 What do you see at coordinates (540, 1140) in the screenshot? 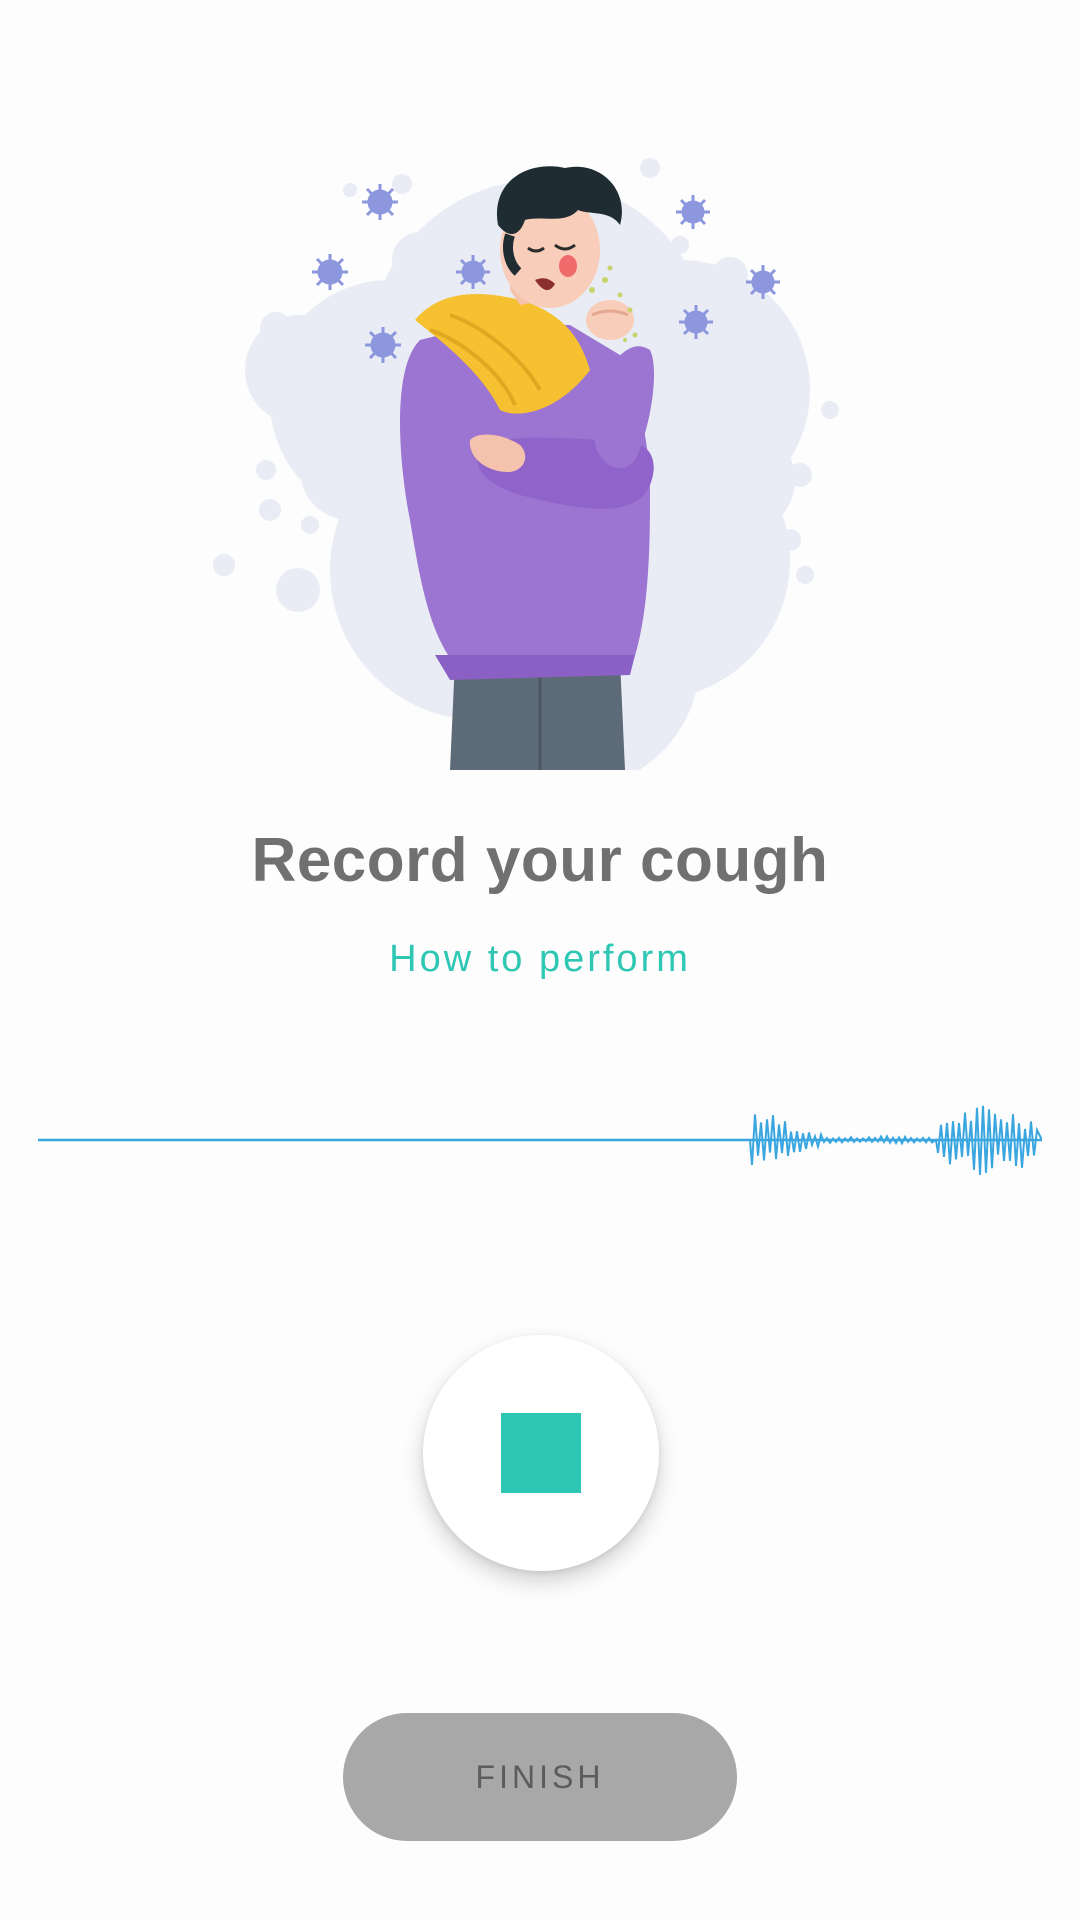
I see `audio-waveform` at bounding box center [540, 1140].